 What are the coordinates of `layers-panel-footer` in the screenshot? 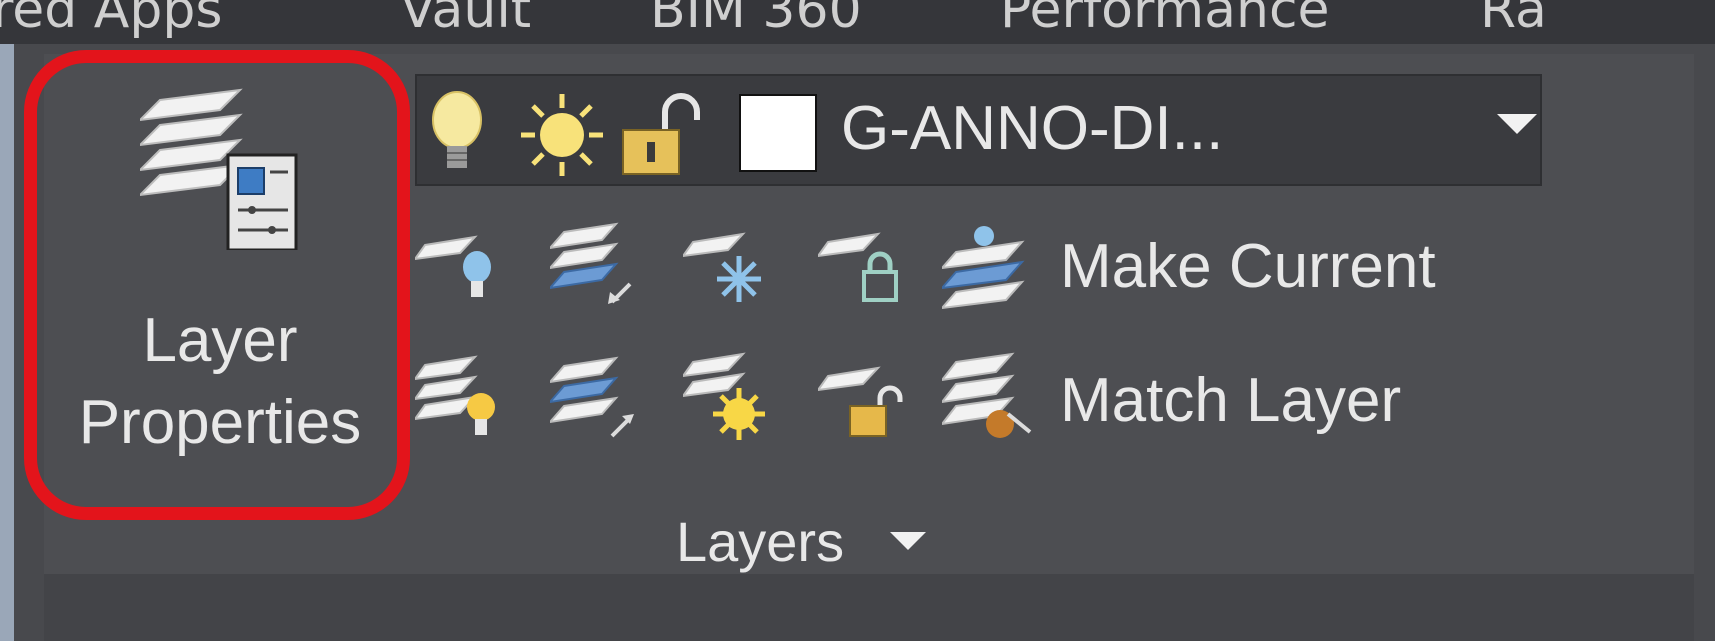 It's located at (869, 607).